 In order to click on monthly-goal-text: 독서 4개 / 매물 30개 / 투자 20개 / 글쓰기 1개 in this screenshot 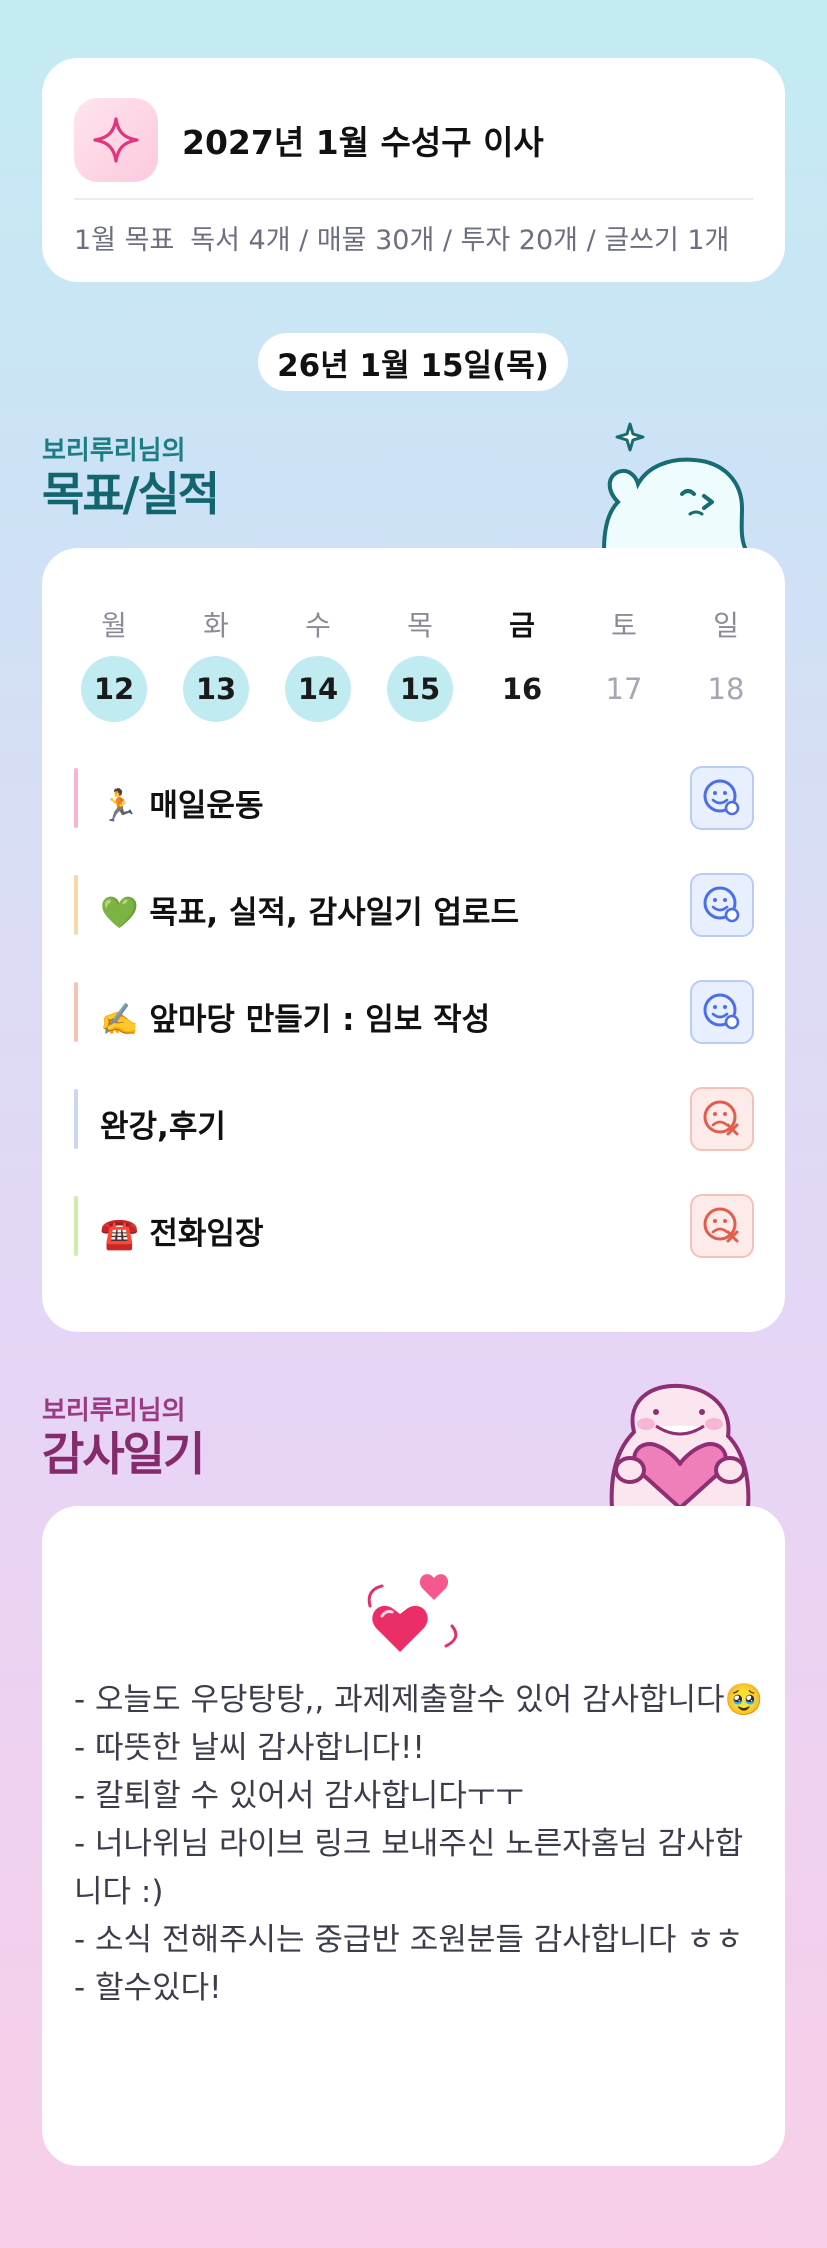, I will do `click(460, 240)`.